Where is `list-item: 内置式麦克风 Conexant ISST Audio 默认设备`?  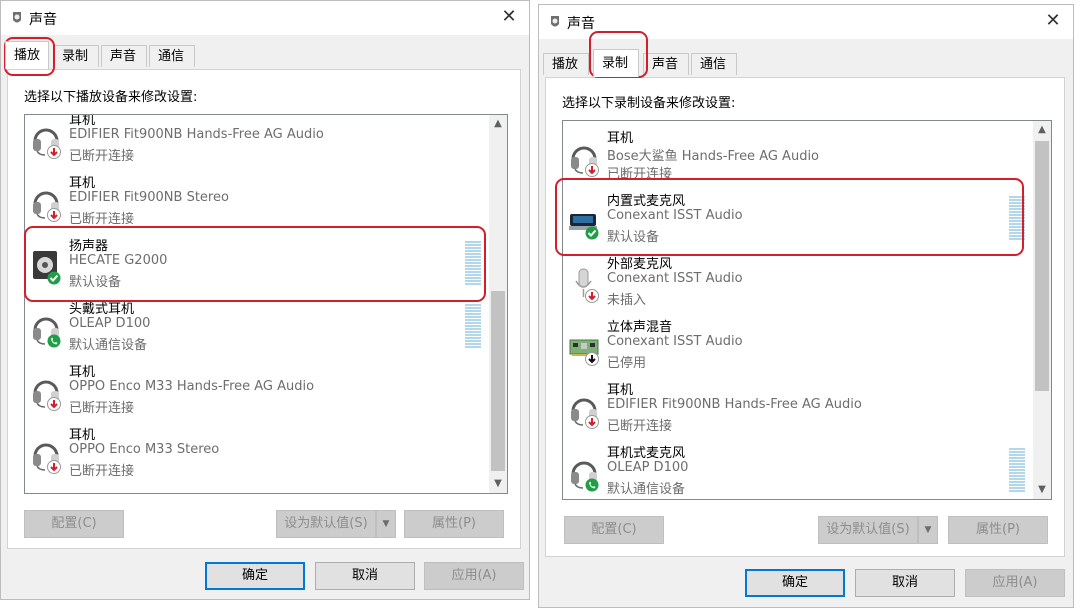 list-item: 内置式麦克风 Conexant ISST Audio 默认设备 is located at coordinates (798, 221).